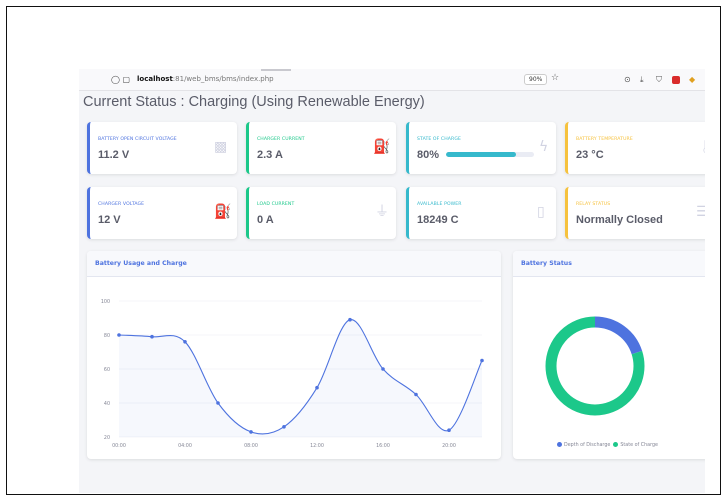  What do you see at coordinates (276, 204) in the screenshot?
I see `card-label: Load Current` at bounding box center [276, 204].